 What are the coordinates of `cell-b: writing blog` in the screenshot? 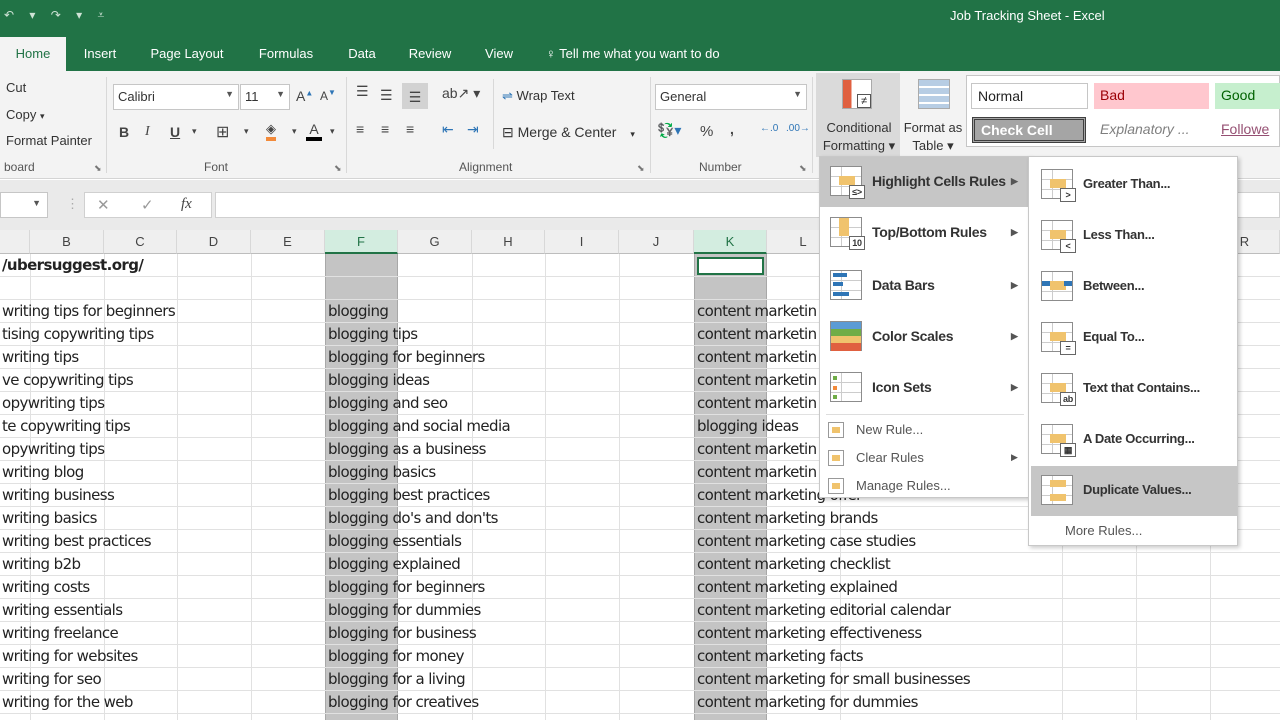 It's located at (42, 472).